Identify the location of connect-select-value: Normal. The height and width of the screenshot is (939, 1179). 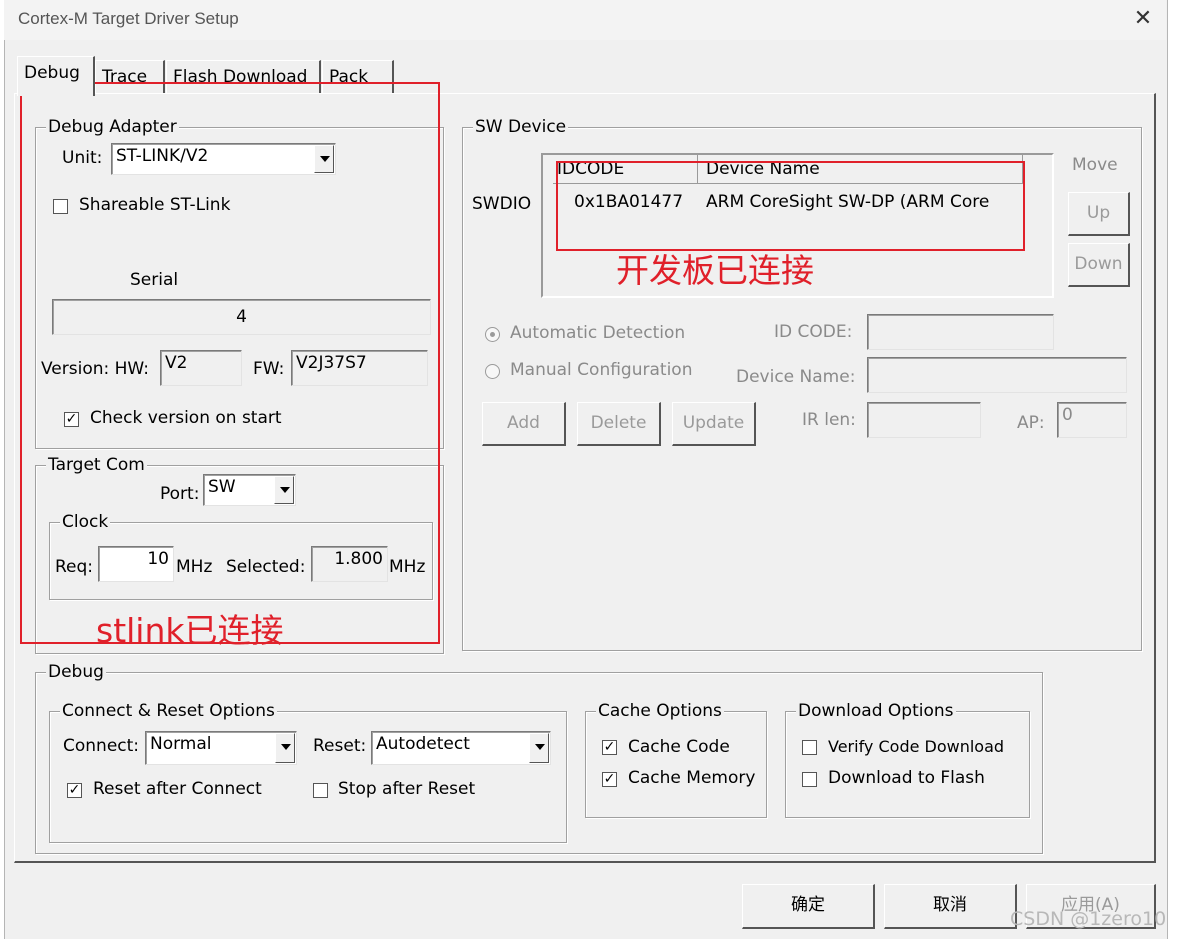
(181, 744).